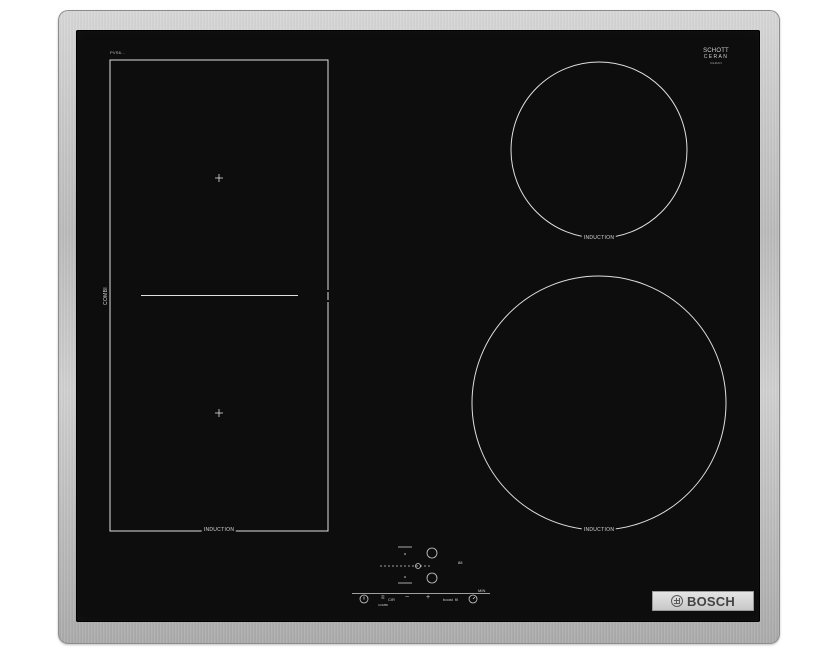 Image resolution: width=840 pixels, height=656 pixels. What do you see at coordinates (391, 599) in the screenshot?
I see `combi-text: CIR` at bounding box center [391, 599].